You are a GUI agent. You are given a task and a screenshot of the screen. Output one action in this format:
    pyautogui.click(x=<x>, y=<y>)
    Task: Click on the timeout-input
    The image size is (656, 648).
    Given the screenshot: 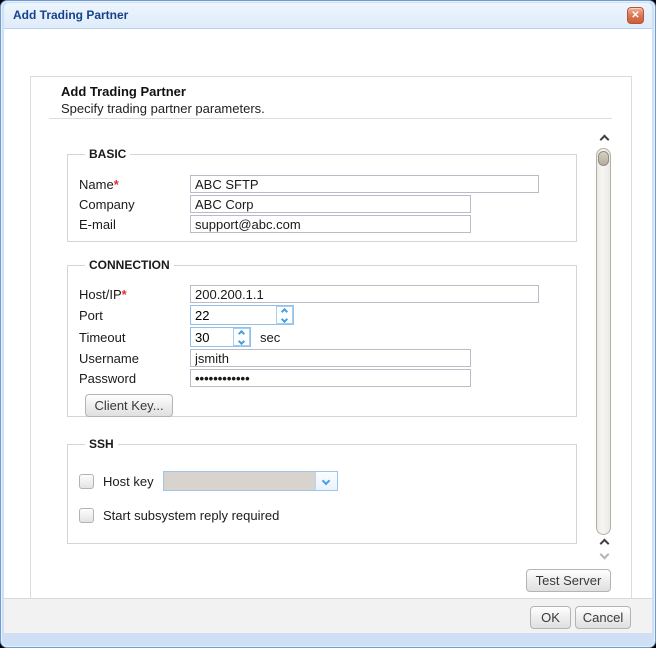 What is the action you would take?
    pyautogui.click(x=212, y=337)
    